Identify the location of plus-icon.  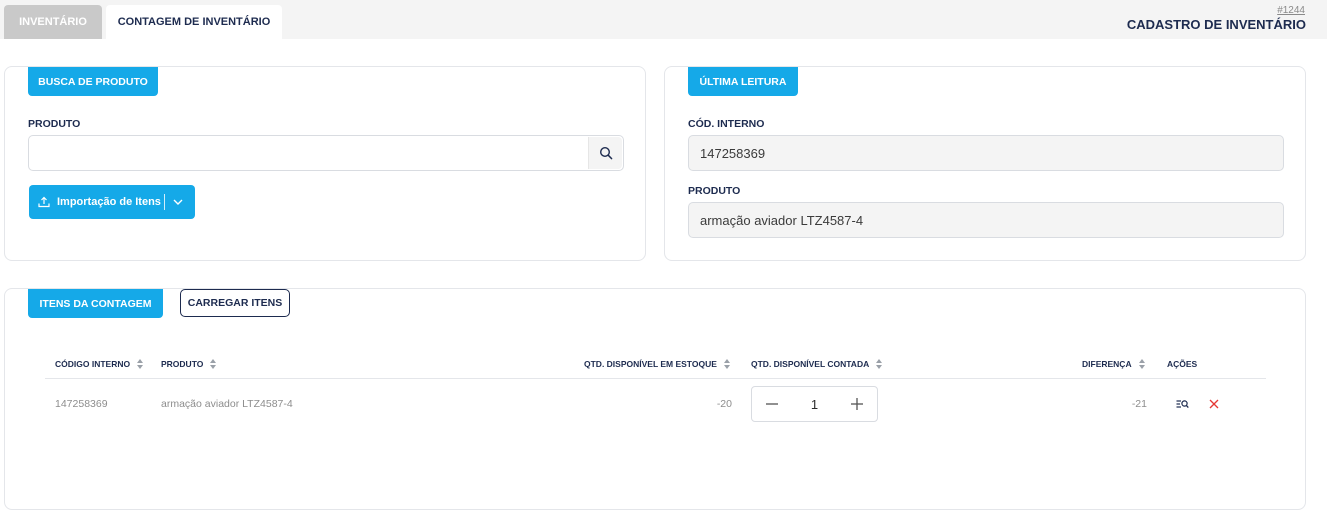
(857, 404).